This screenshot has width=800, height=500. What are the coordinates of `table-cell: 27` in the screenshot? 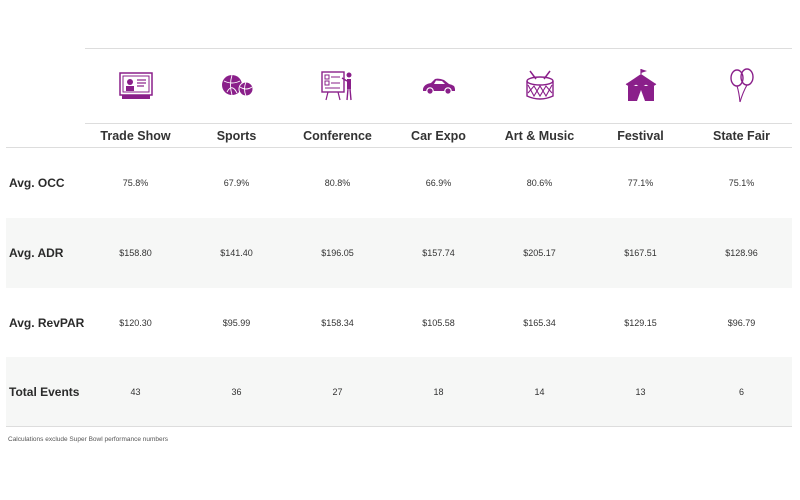 It's located at (337, 392).